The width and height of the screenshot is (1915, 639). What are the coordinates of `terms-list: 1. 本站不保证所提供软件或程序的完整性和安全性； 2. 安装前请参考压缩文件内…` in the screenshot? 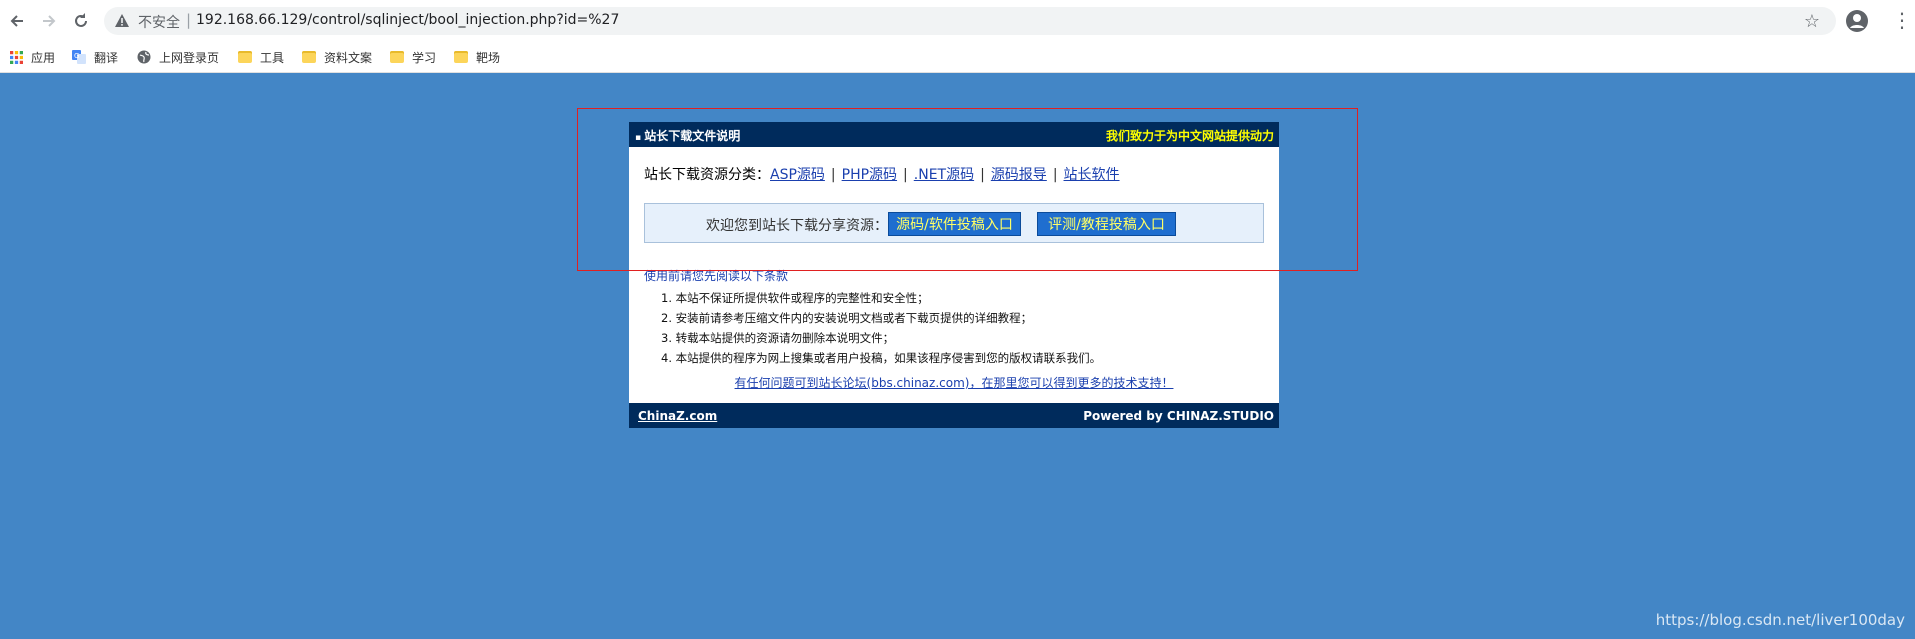 It's located at (881, 328).